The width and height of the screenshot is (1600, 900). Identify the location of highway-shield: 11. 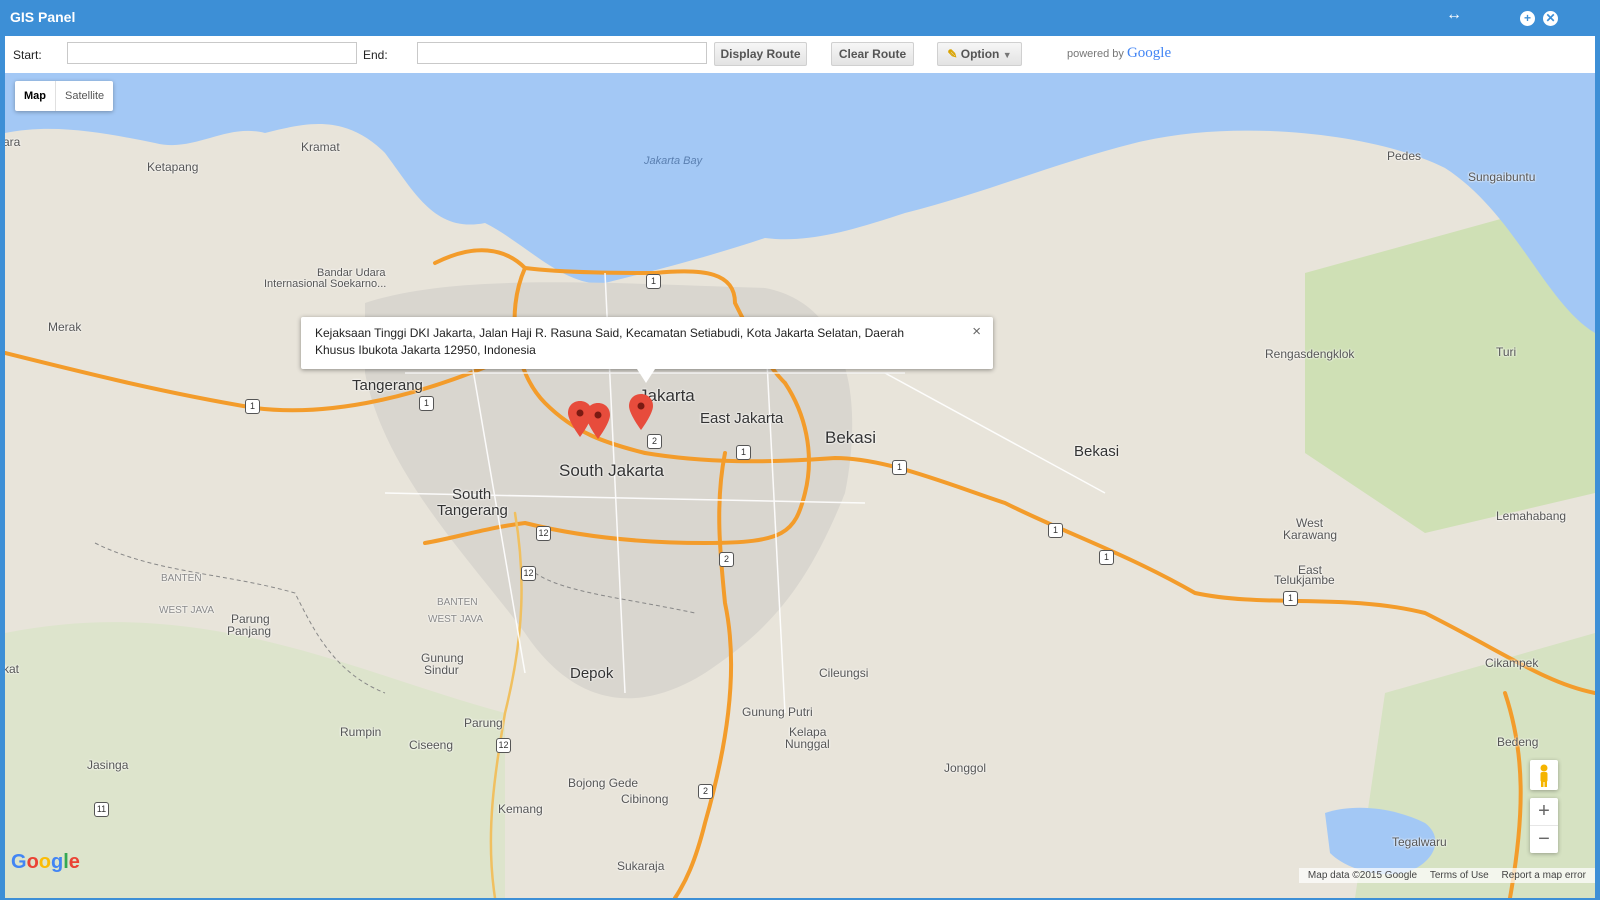
(101, 809).